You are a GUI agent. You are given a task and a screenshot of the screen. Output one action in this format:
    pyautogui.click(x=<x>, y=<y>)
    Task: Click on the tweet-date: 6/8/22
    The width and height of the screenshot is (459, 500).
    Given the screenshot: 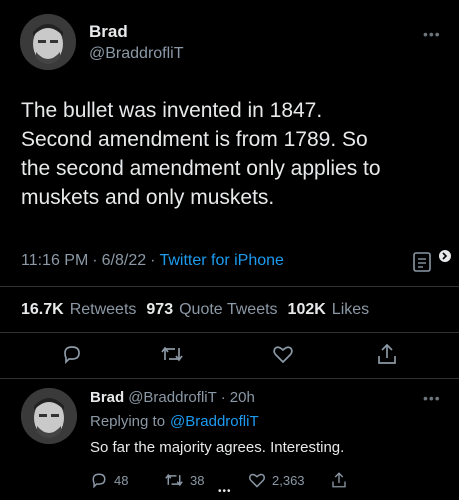 What is the action you would take?
    pyautogui.click(x=124, y=261)
    